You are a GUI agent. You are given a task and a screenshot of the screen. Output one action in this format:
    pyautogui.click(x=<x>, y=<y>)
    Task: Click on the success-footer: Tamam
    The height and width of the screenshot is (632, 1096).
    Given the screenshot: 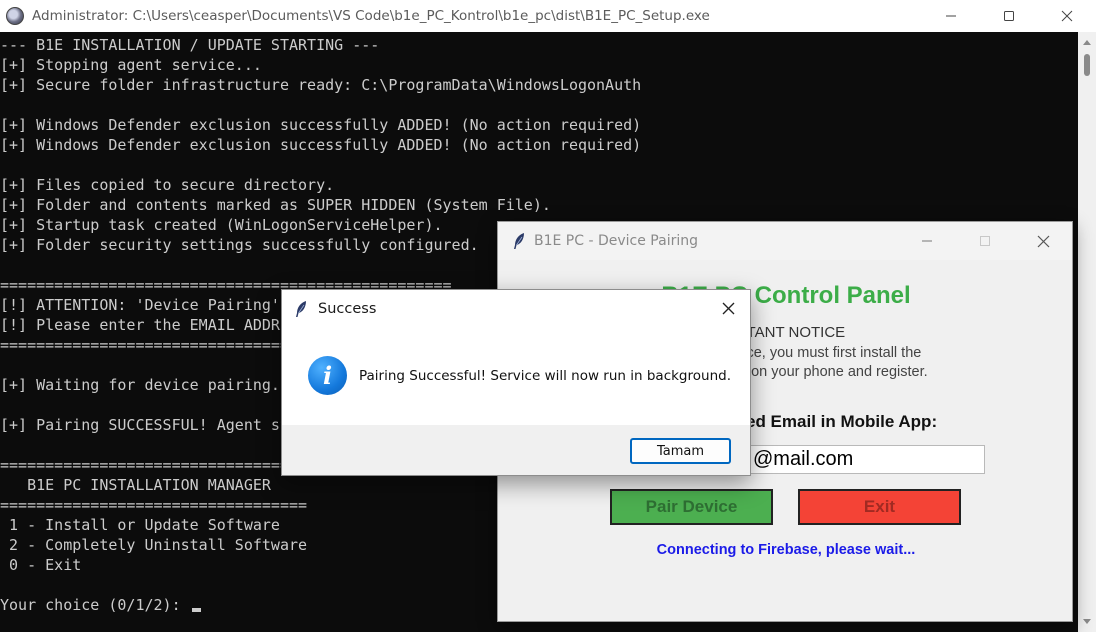 What is the action you would take?
    pyautogui.click(x=516, y=450)
    